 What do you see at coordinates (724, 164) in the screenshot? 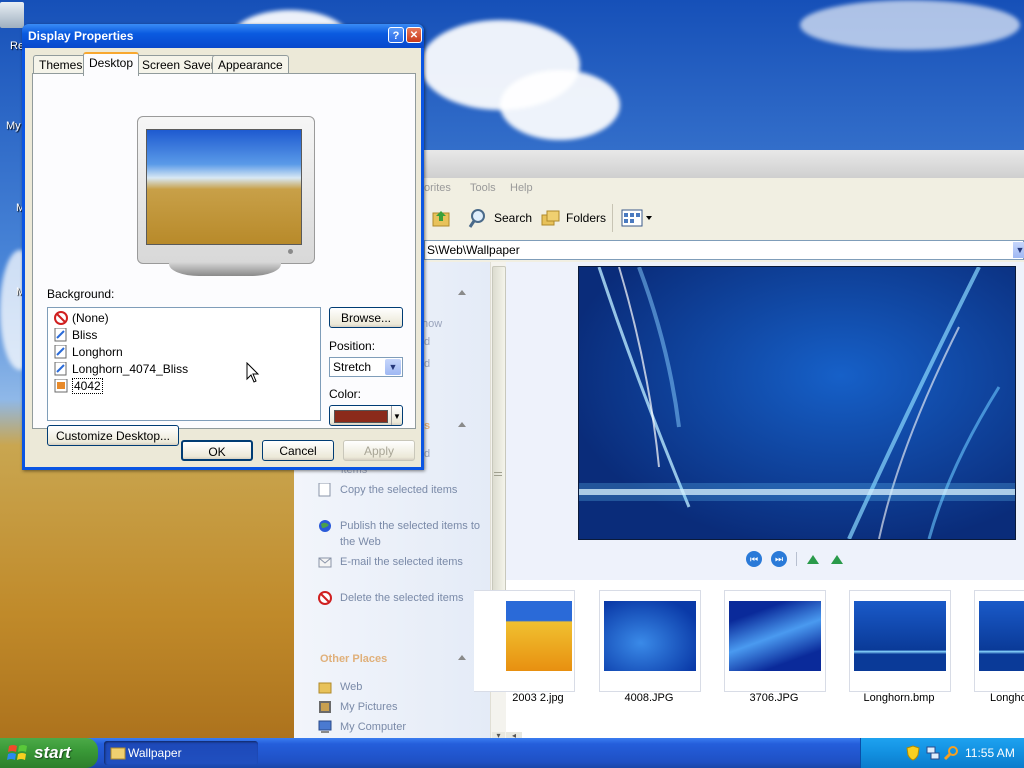
I see `explorer-titlebar` at bounding box center [724, 164].